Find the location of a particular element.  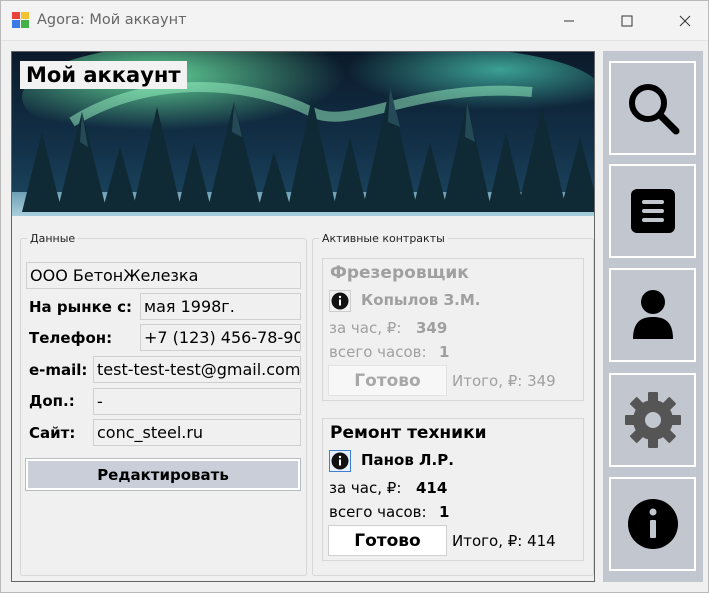

contracts-group-legend: Активные контракты is located at coordinates (383, 238).